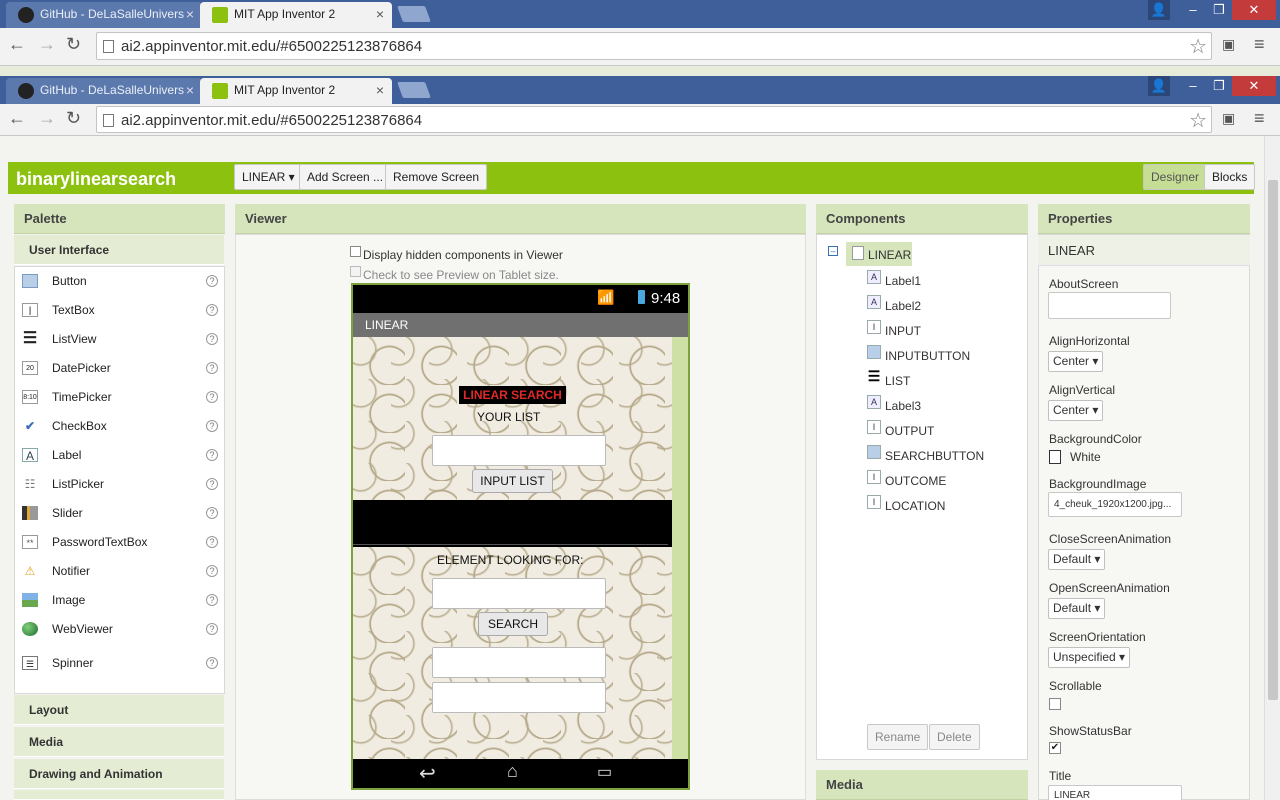 This screenshot has height=800, width=1280. Describe the element at coordinates (436, 177) in the screenshot. I see `remove-screen-button: Remove Screen` at that location.